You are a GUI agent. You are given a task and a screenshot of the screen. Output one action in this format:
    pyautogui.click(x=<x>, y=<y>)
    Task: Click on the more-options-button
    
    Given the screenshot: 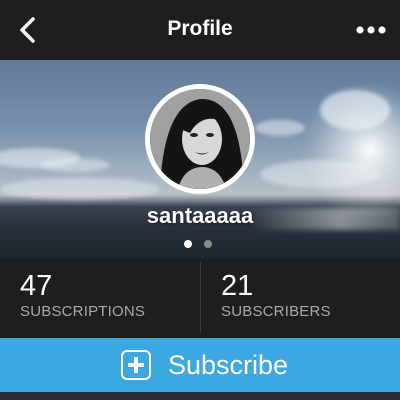 What is the action you would take?
    pyautogui.click(x=371, y=30)
    